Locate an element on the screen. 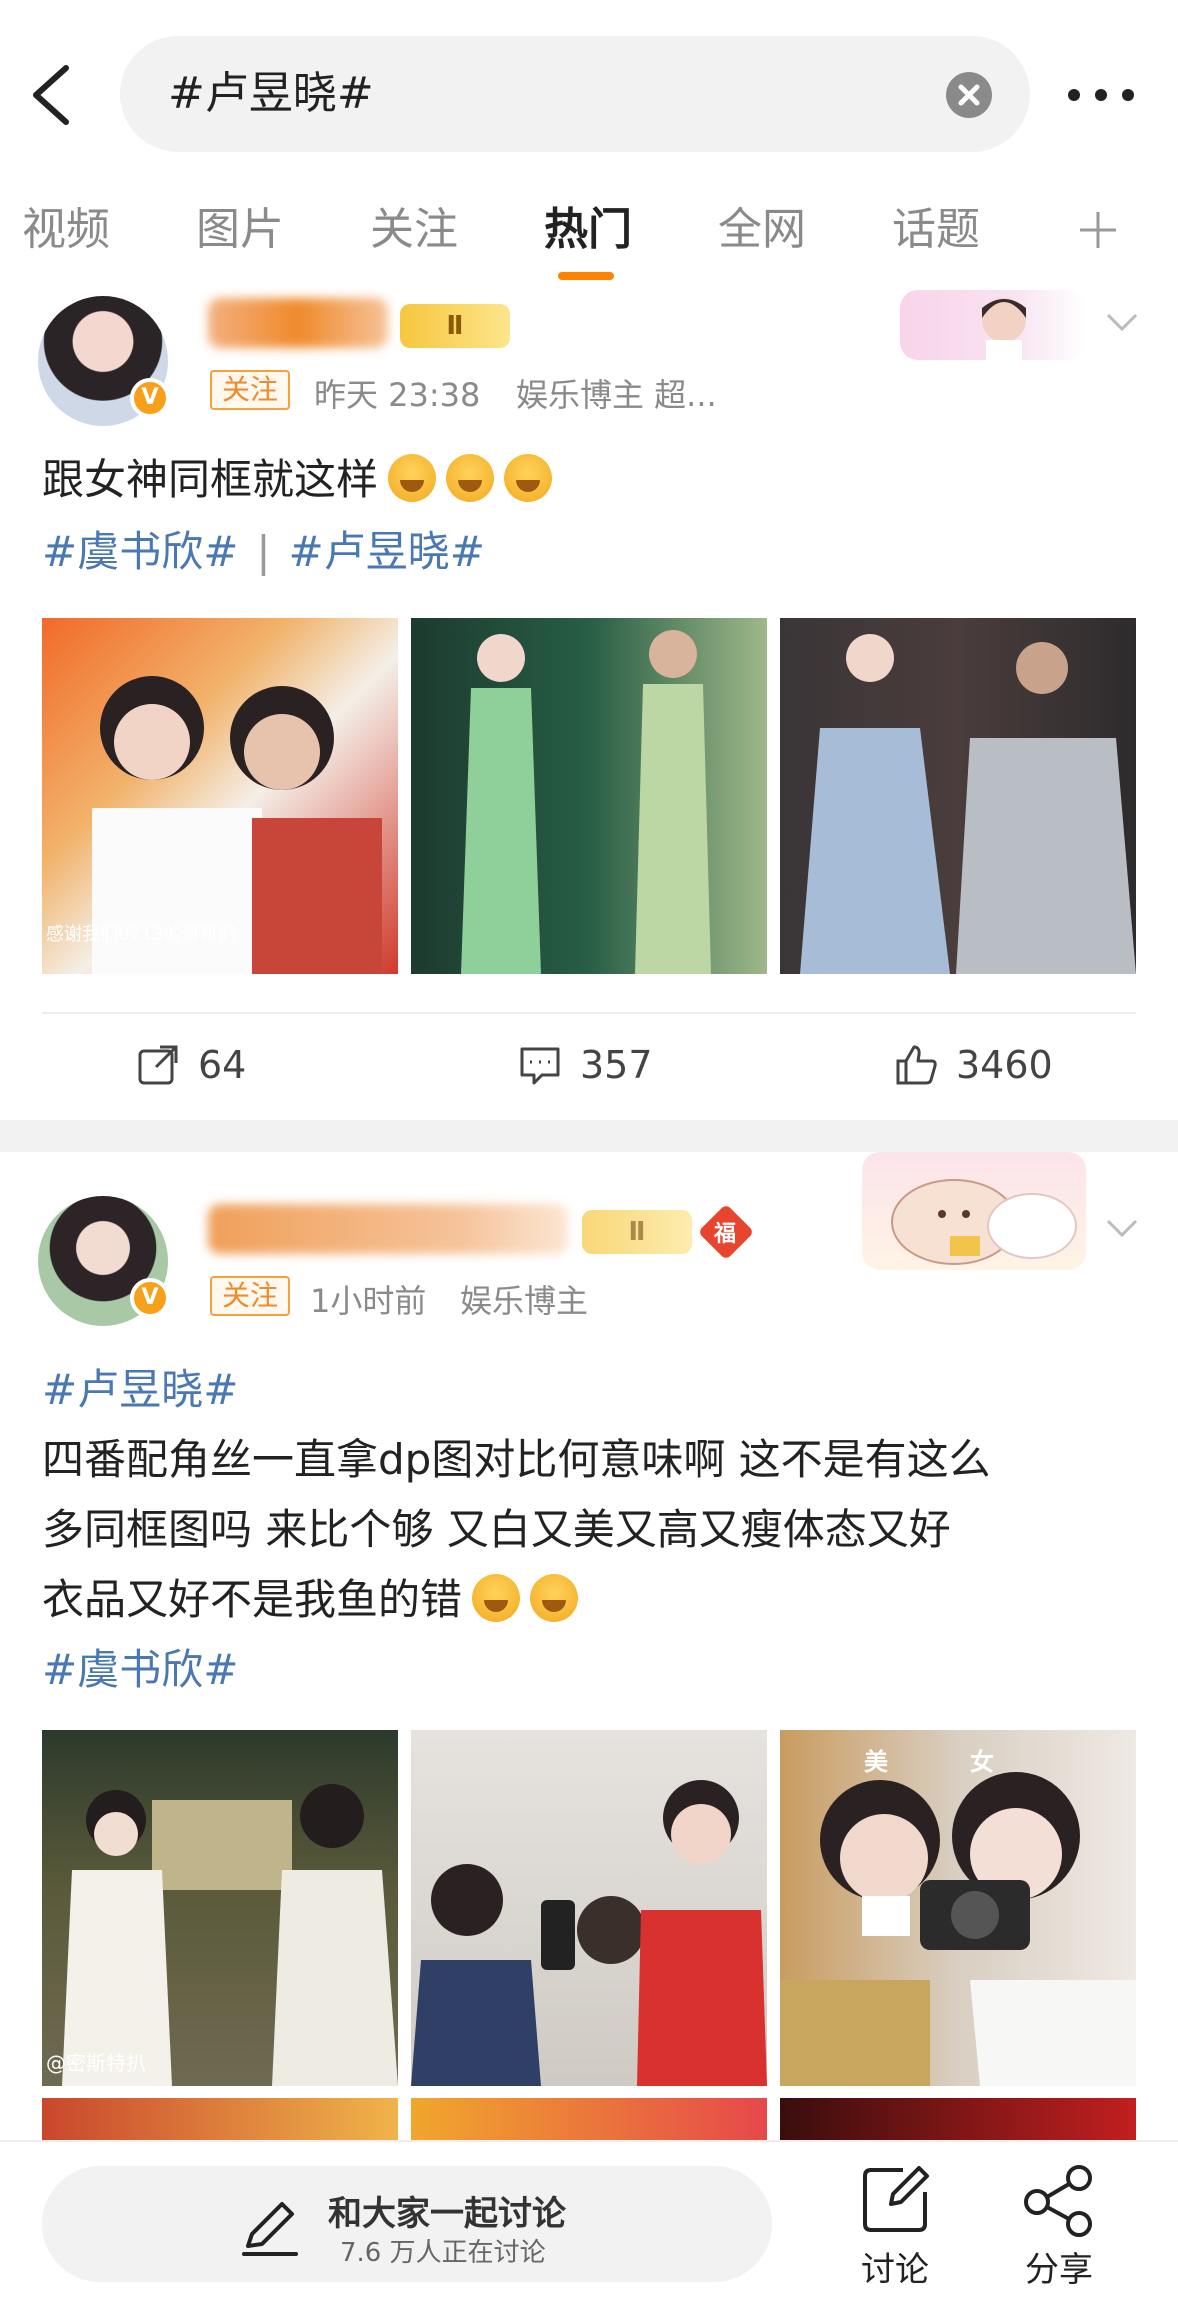  post-text: 跟女神同框就这样 is located at coordinates (297, 480).